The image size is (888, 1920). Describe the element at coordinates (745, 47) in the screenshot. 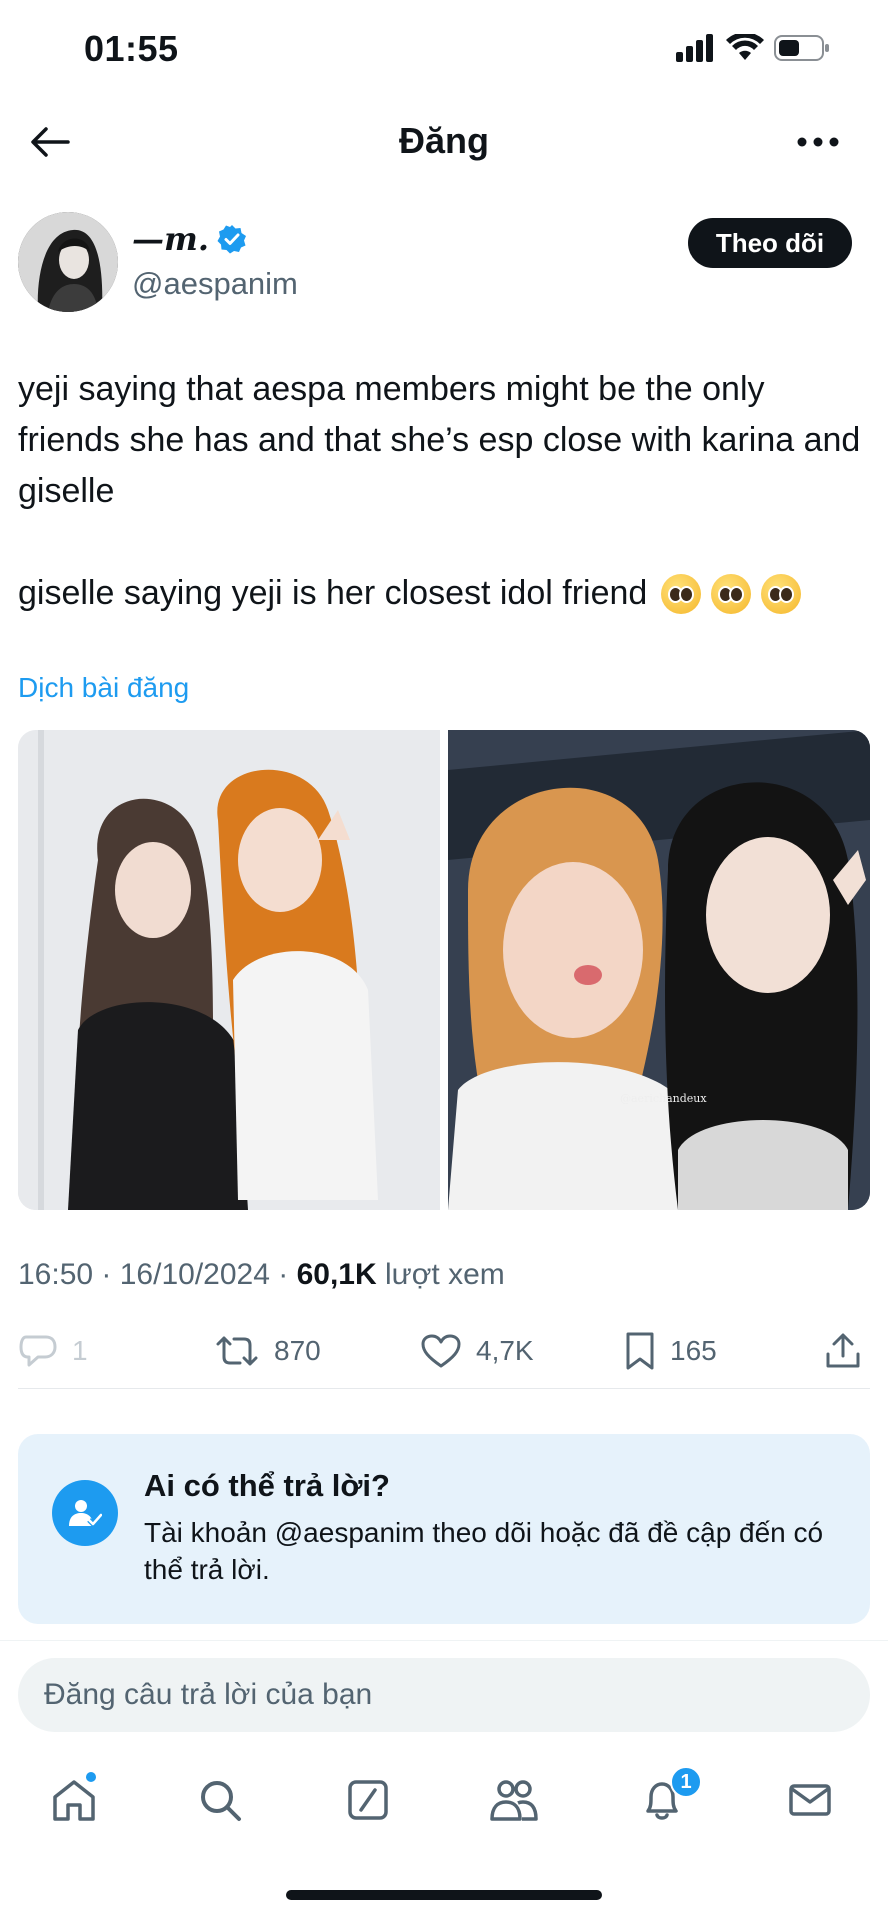

I see `wifi-icon` at that location.